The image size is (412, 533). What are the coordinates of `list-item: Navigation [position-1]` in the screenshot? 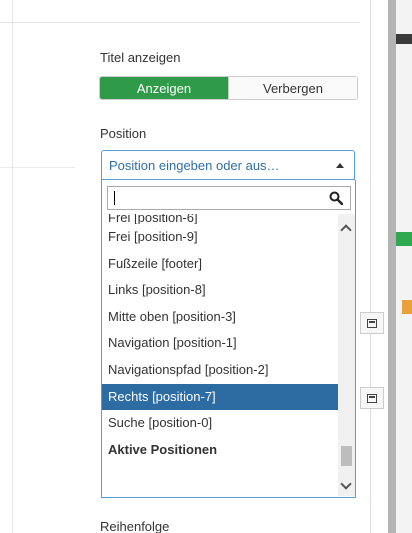 It's located at (220, 343).